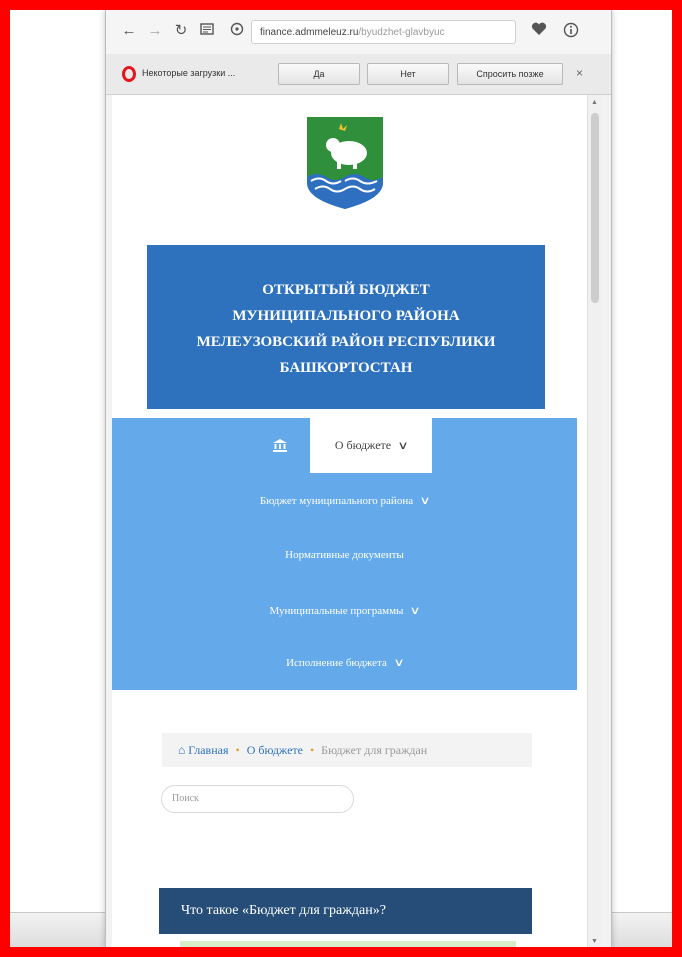 Image resolution: width=682 pixels, height=957 pixels. What do you see at coordinates (275, 750) in the screenshot?
I see `breadcrumb-section: О бюджете` at bounding box center [275, 750].